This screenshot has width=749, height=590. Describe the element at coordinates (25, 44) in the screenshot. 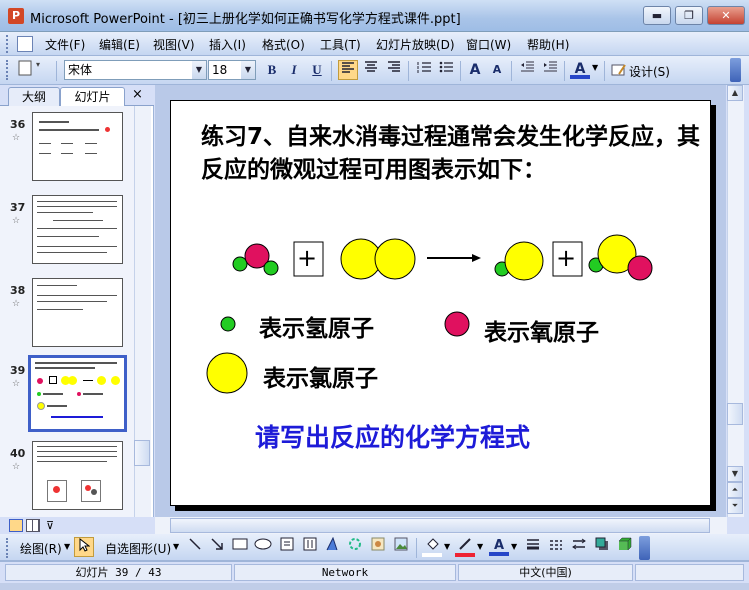

I see `document-icon` at that location.